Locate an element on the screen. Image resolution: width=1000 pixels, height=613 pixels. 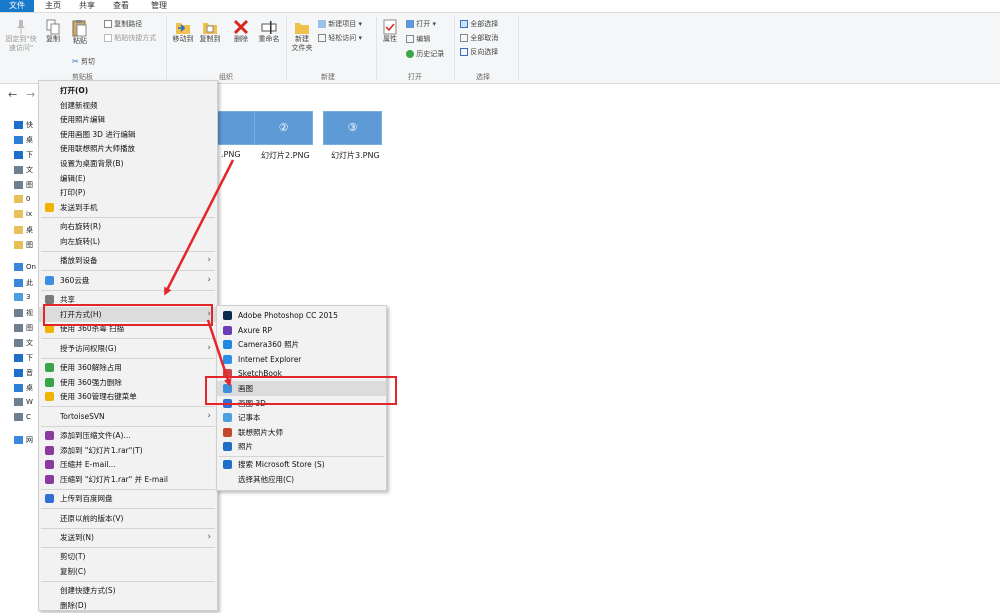
context-menu-item: 压缩到 "幻灯片1.rar" 并 E-mail is located at coordinates (128, 479).